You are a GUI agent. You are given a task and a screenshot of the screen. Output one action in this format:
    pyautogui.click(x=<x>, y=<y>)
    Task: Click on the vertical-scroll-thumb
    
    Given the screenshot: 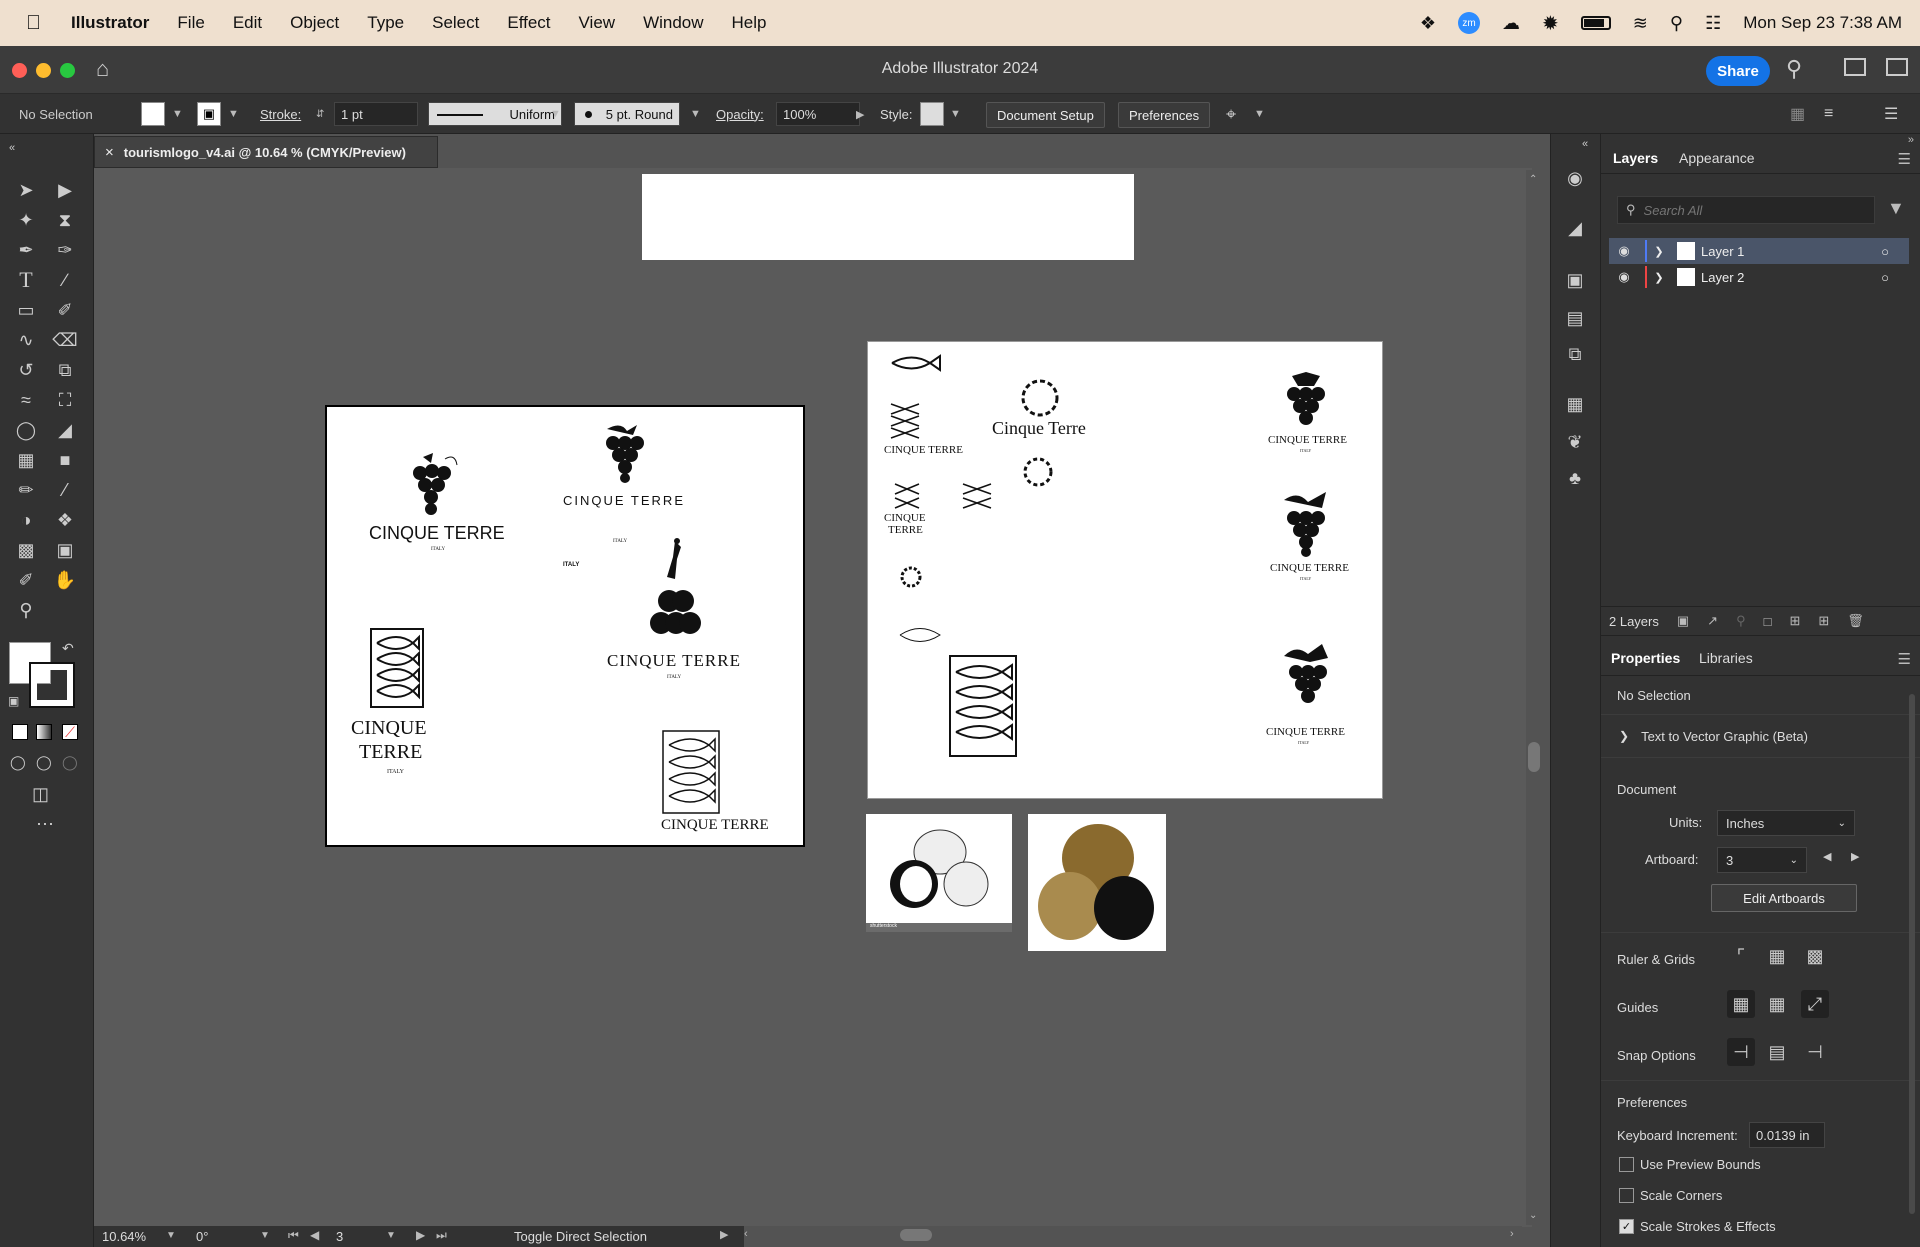 What is the action you would take?
    pyautogui.click(x=1534, y=757)
    